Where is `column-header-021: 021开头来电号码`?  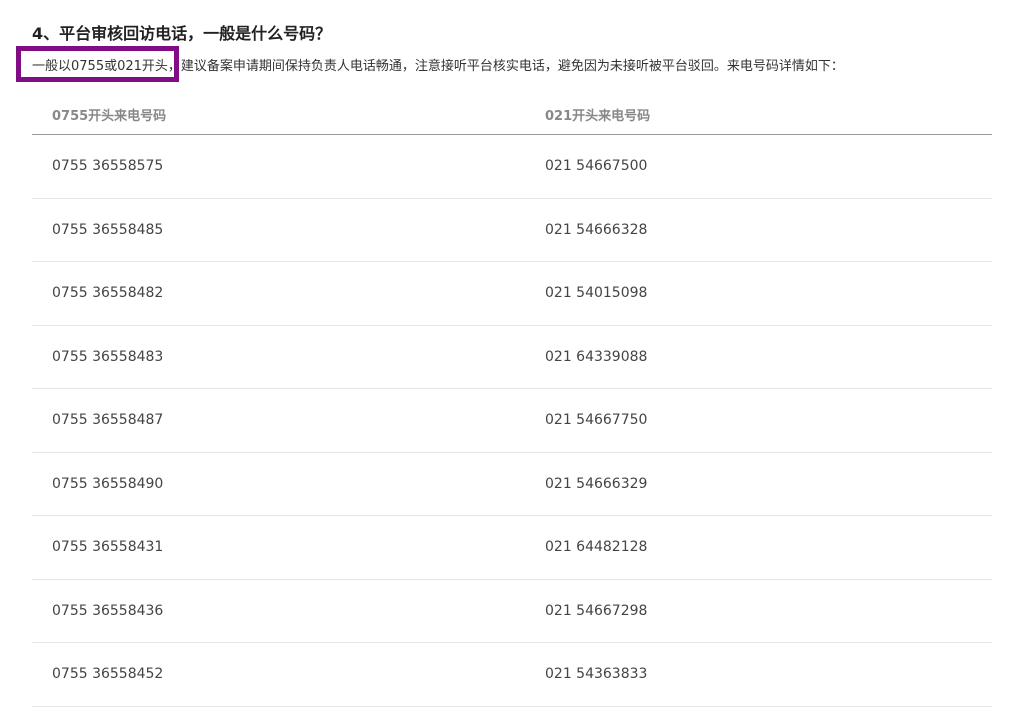
column-header-021: 021开头来电号码 is located at coordinates (758, 114).